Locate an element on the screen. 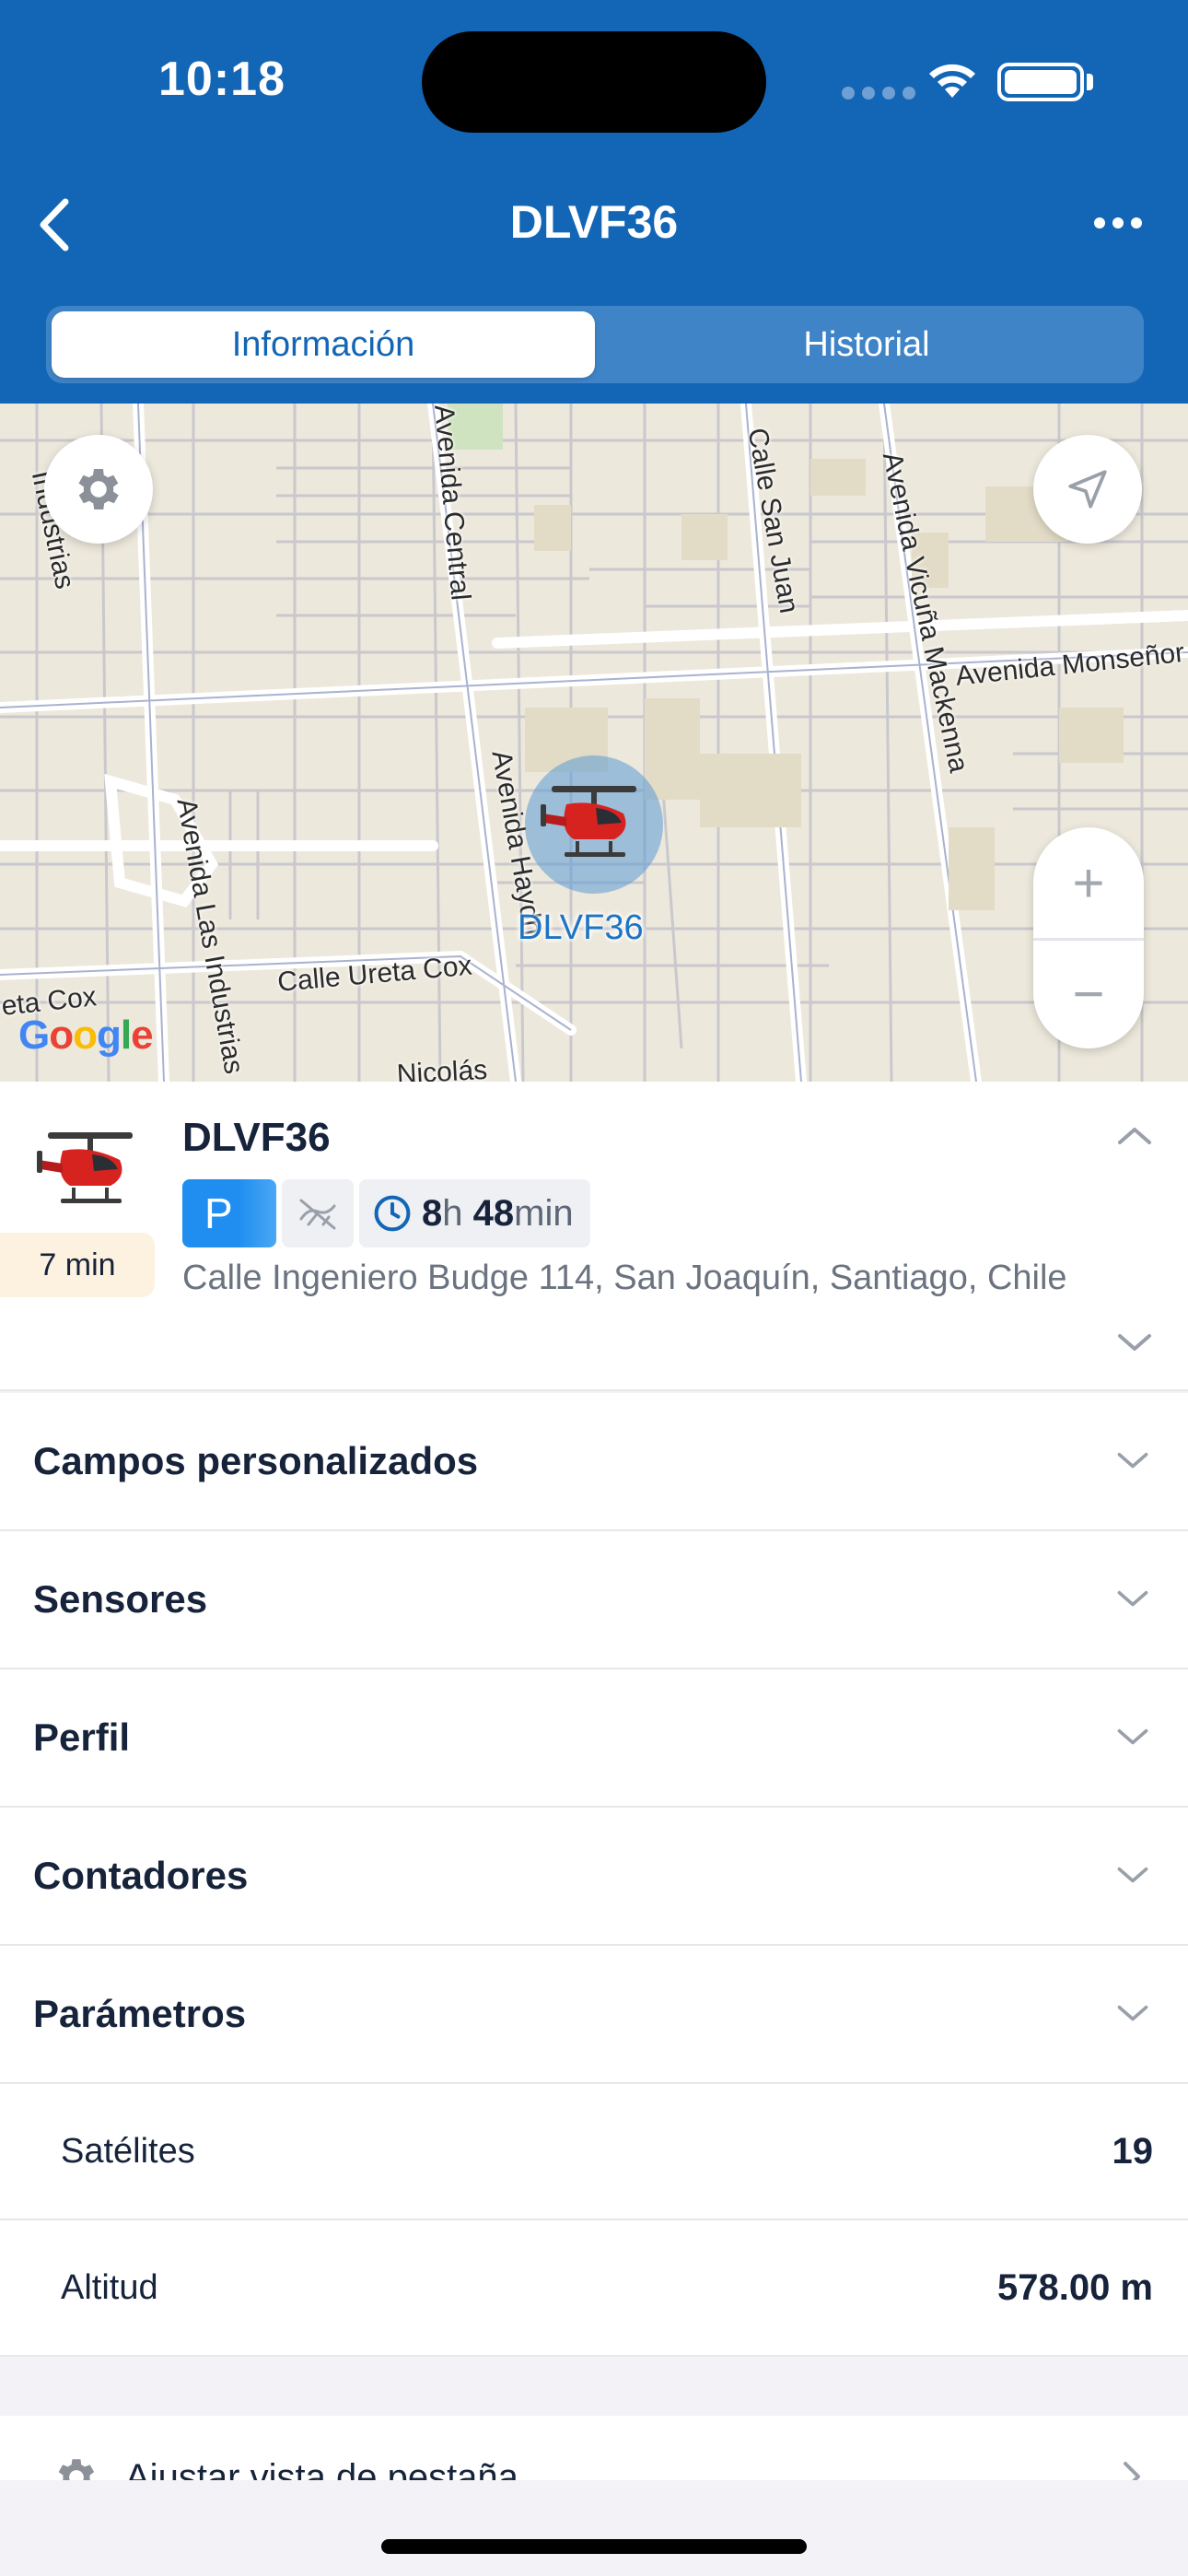 This screenshot has height=2576, width=1188. map-settings-button is located at coordinates (98, 489).